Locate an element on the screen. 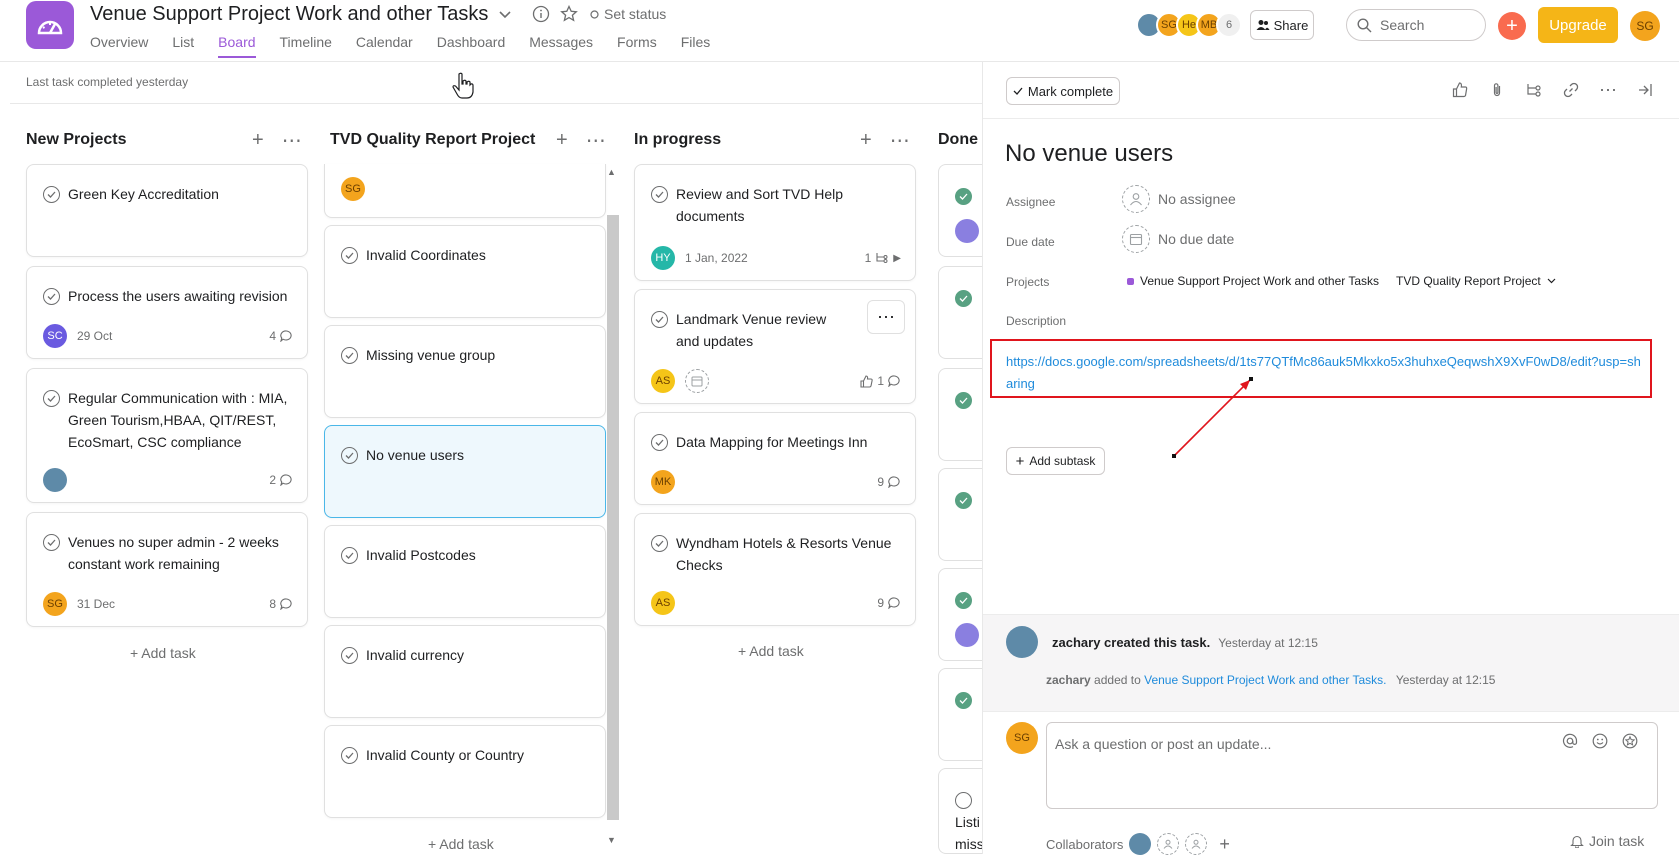  task-card: Listi miss is located at coordinates (961, 811).